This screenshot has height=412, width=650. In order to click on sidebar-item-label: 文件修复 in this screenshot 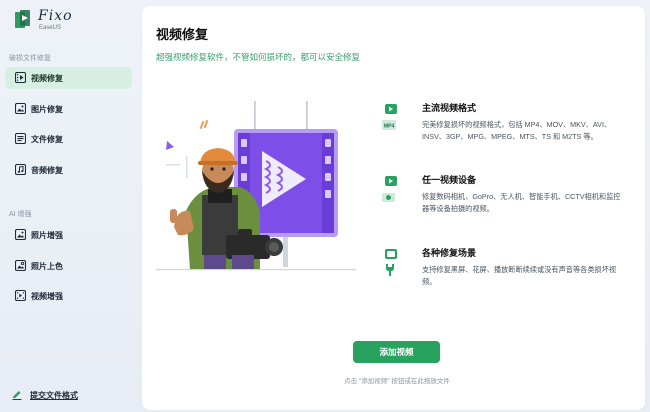, I will do `click(47, 139)`.